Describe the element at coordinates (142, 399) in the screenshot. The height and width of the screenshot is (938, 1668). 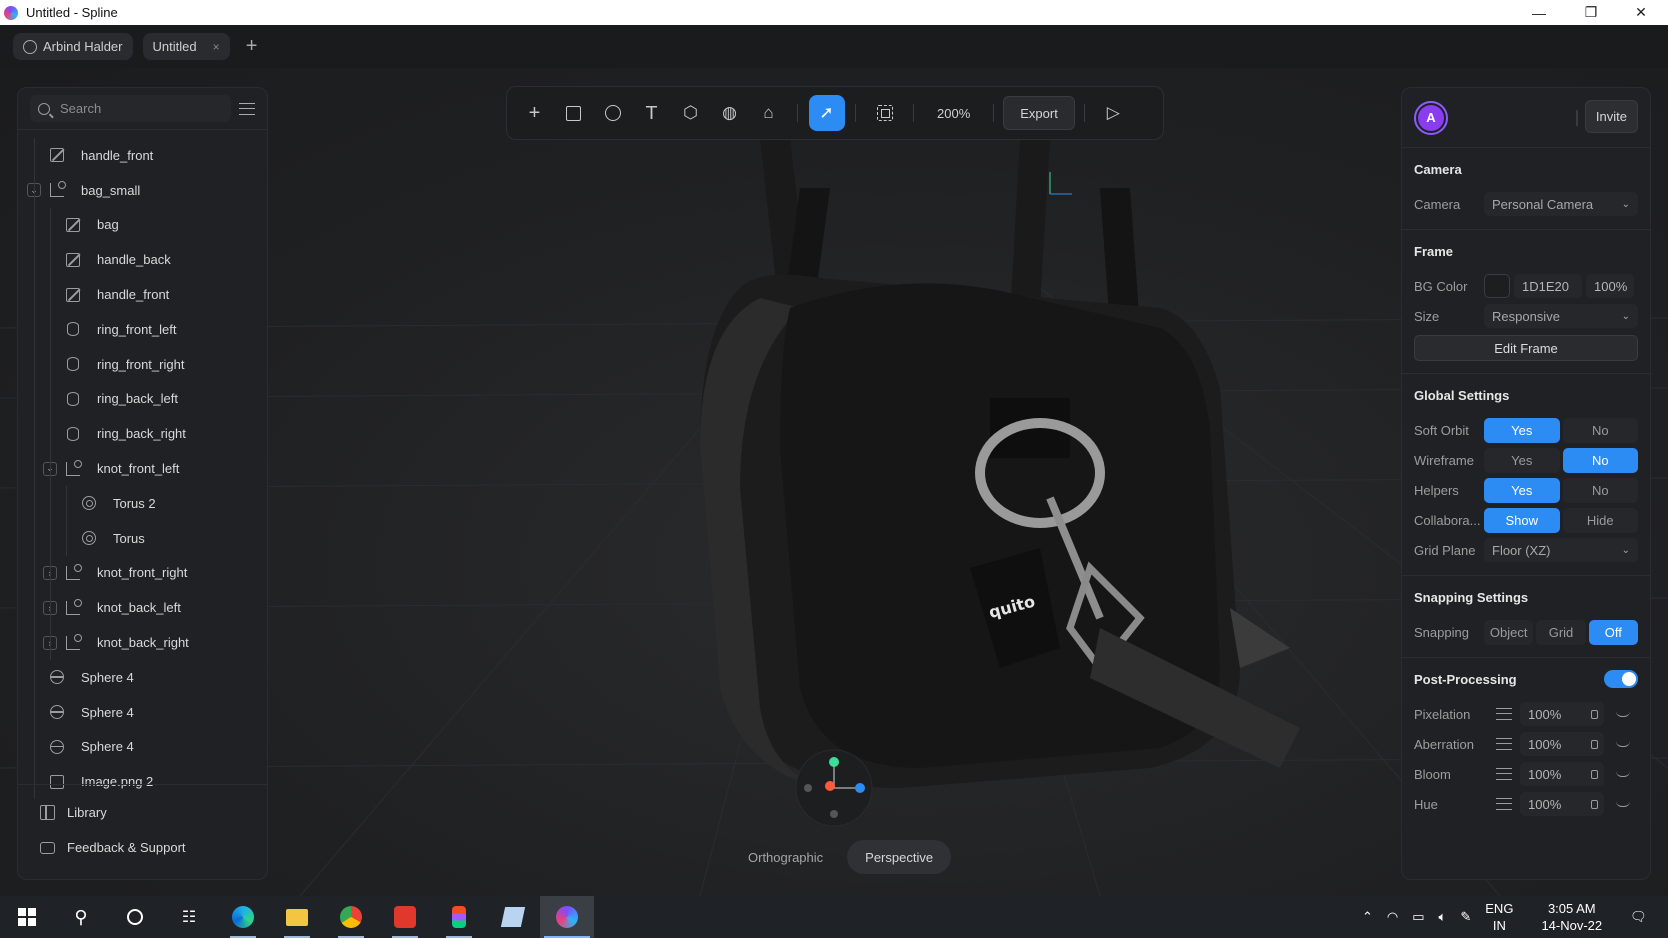
I see `layer-item: ring_back_left` at that location.